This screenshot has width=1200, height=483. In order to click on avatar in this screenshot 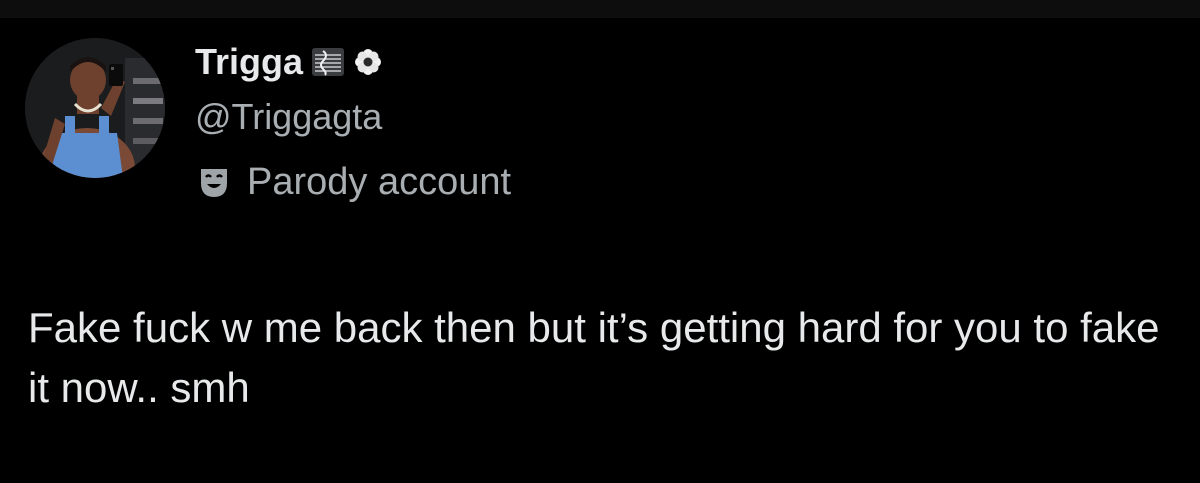, I will do `click(95, 108)`.